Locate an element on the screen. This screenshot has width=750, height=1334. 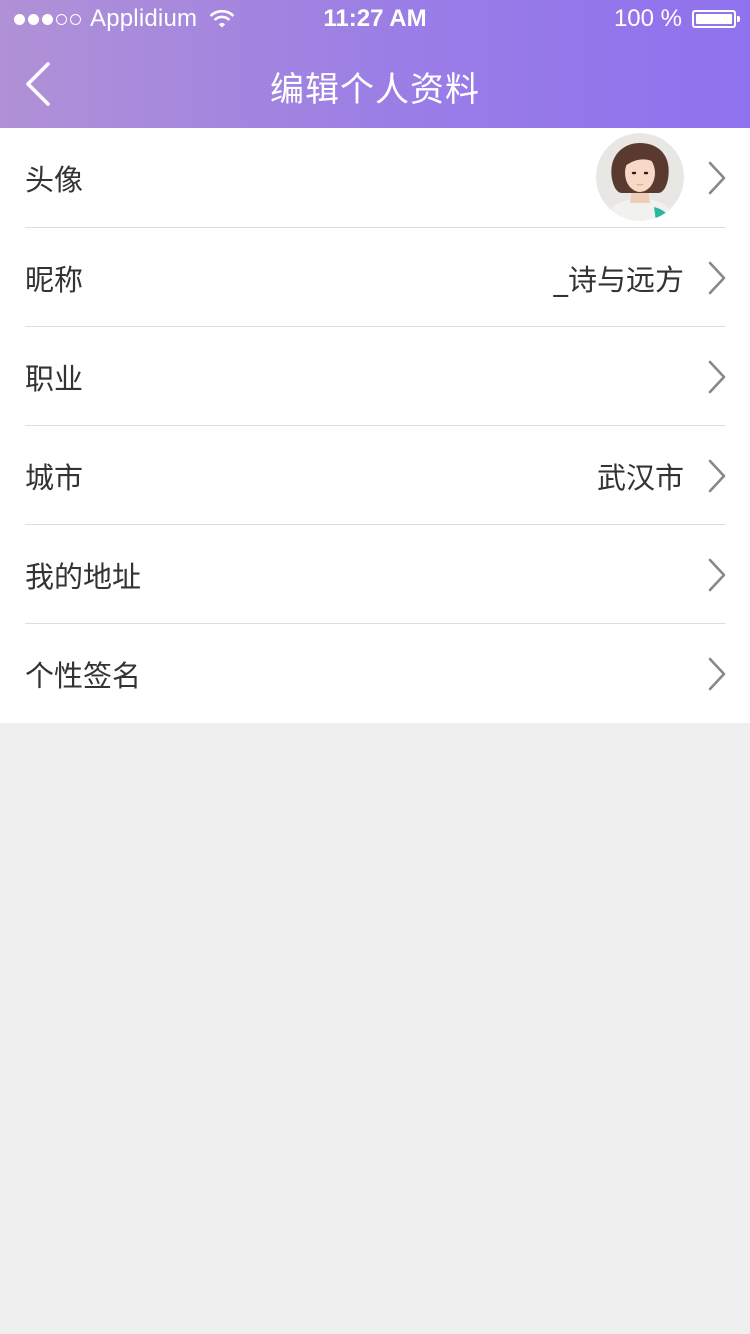
row-label: 我的地址 is located at coordinates (83, 576).